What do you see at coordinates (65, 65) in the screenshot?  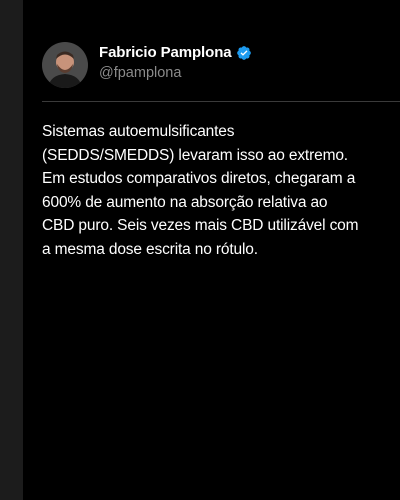 I see `avatar` at bounding box center [65, 65].